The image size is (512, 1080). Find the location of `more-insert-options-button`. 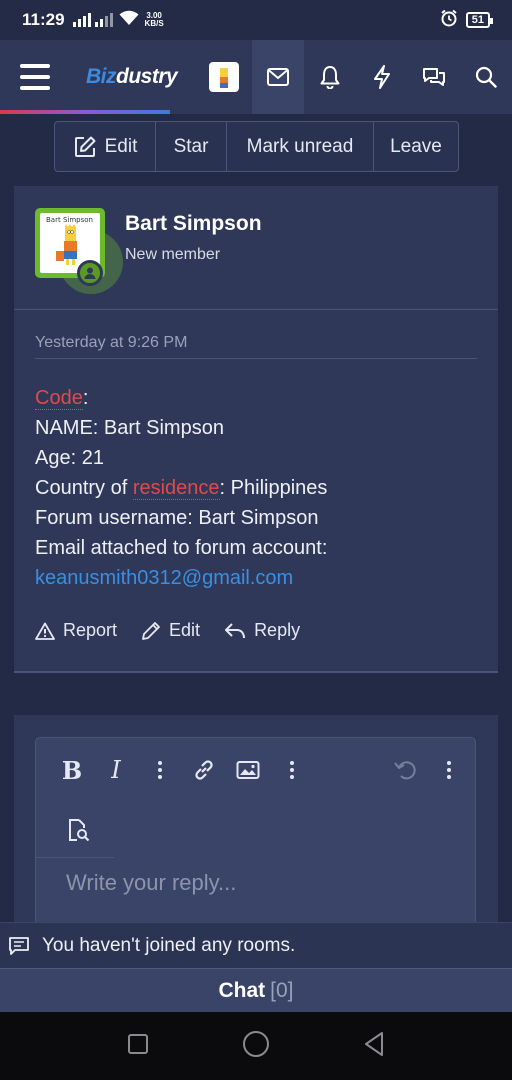

more-insert-options-button is located at coordinates (292, 770).